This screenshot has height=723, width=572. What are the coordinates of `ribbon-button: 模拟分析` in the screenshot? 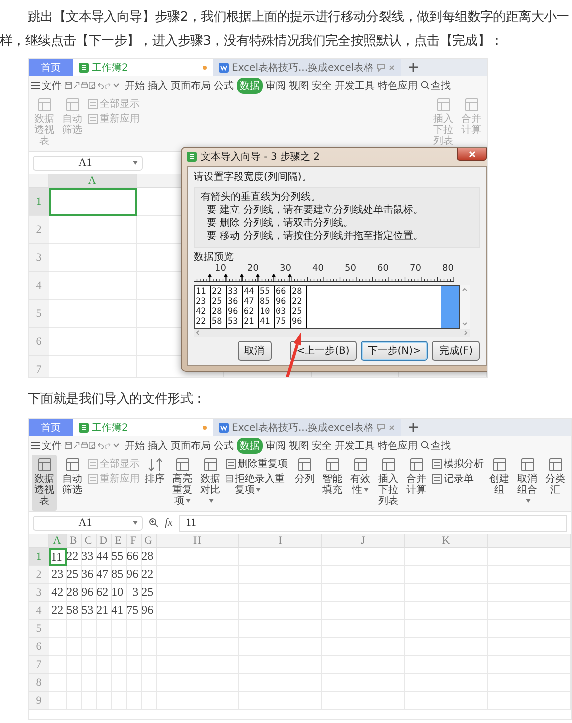 It's located at (458, 464).